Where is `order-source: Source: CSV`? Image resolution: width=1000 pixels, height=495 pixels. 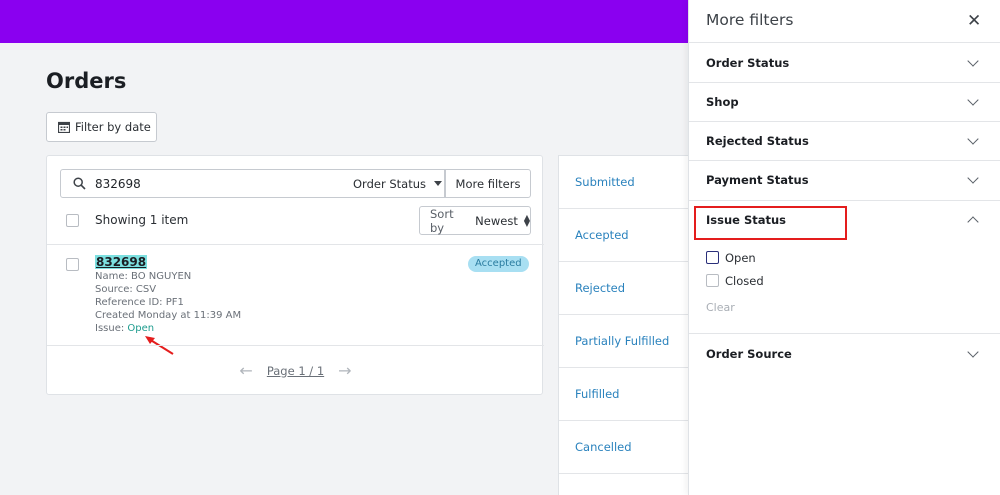 order-source: Source: CSV is located at coordinates (126, 289).